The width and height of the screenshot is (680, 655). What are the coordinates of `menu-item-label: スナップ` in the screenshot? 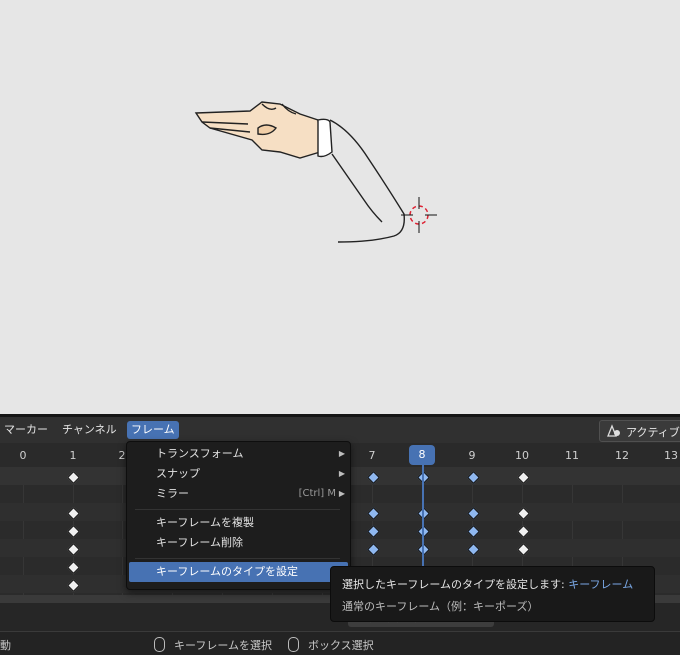 It's located at (178, 473).